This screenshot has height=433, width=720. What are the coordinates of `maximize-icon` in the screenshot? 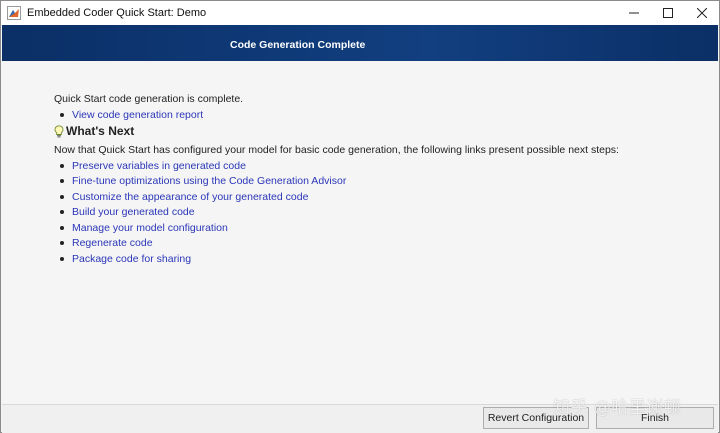 It's located at (668, 13).